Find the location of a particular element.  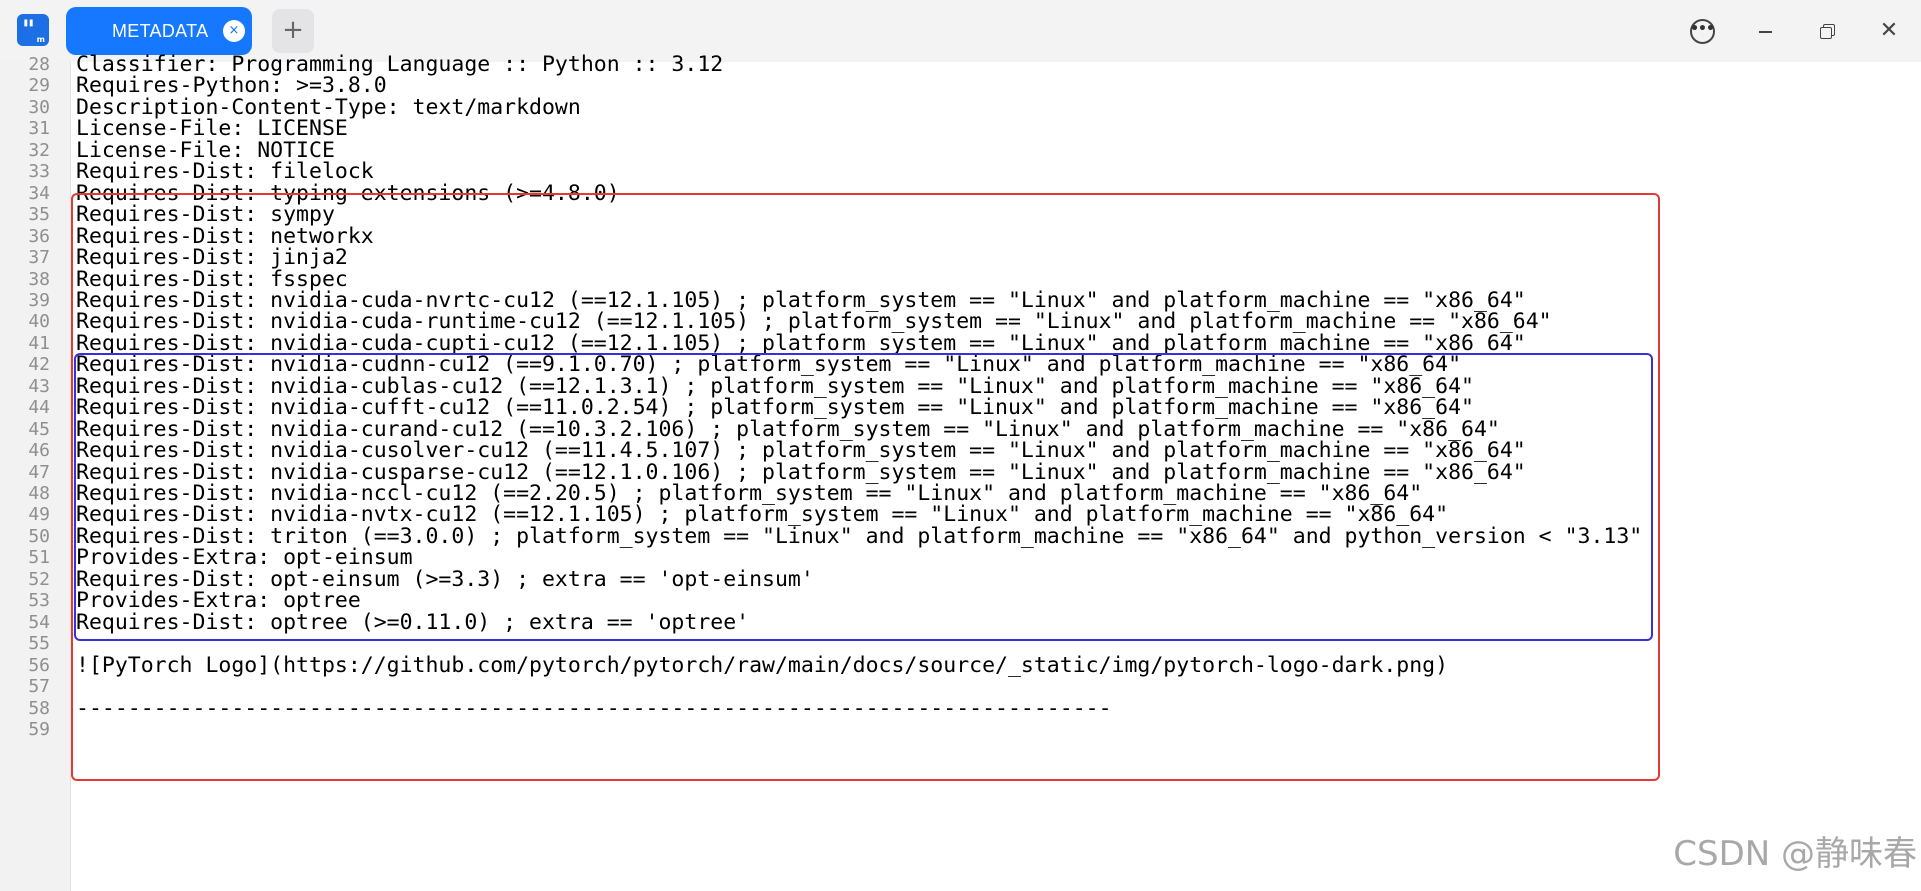

tab-title: METADATA is located at coordinates (160, 31).